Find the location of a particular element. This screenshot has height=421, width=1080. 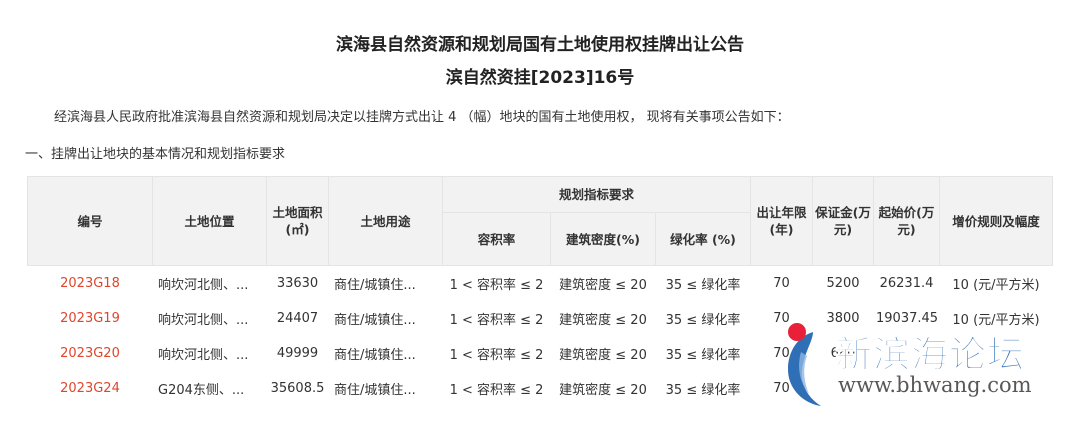

header-planning-group: 规划指标要求 is located at coordinates (596, 194).